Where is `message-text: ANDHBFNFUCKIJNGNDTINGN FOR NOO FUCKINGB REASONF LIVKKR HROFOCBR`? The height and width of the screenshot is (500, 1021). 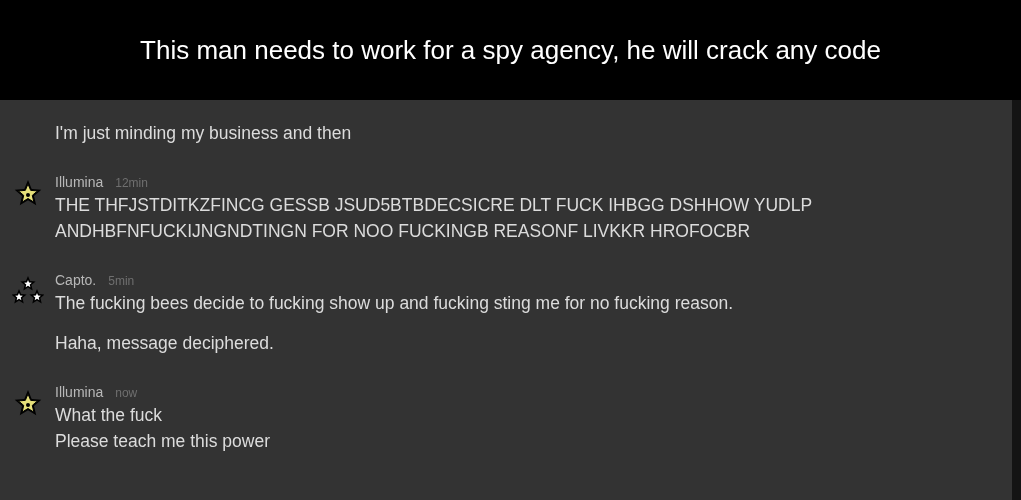
message-text: ANDHBFNFUCKIJNGNDTINGN FOR NOO FUCKINGB REASONF LIVKKR HROFOCBR is located at coordinates (403, 231).